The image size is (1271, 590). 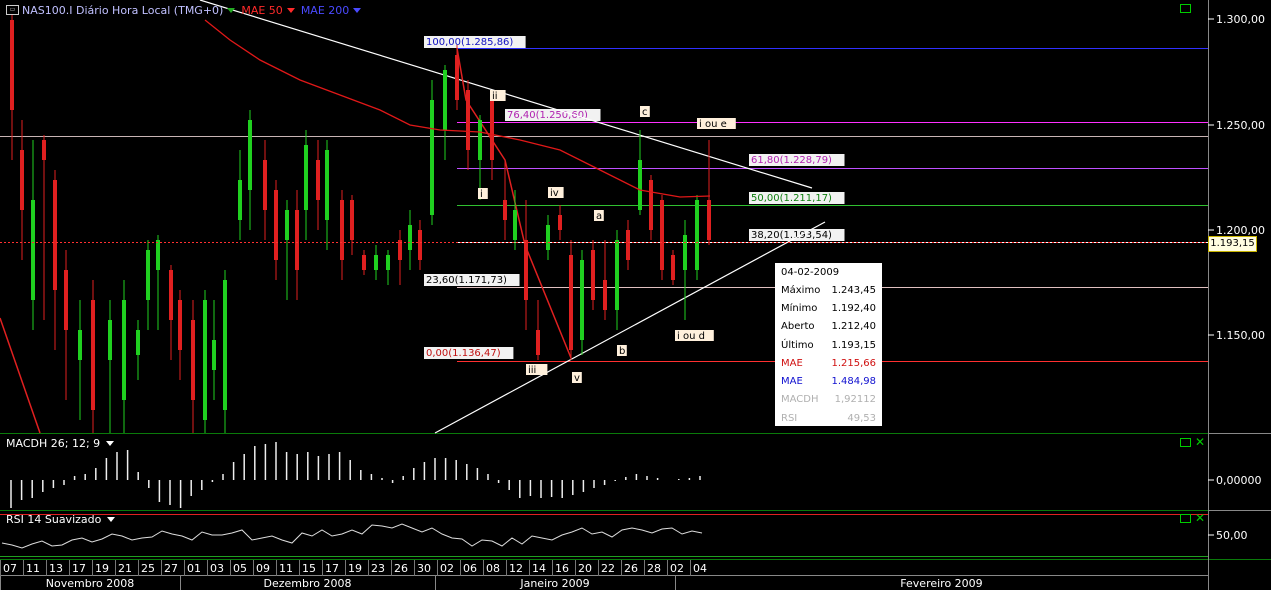 I want to click on wave-label: i ou e, so click(x=713, y=124).